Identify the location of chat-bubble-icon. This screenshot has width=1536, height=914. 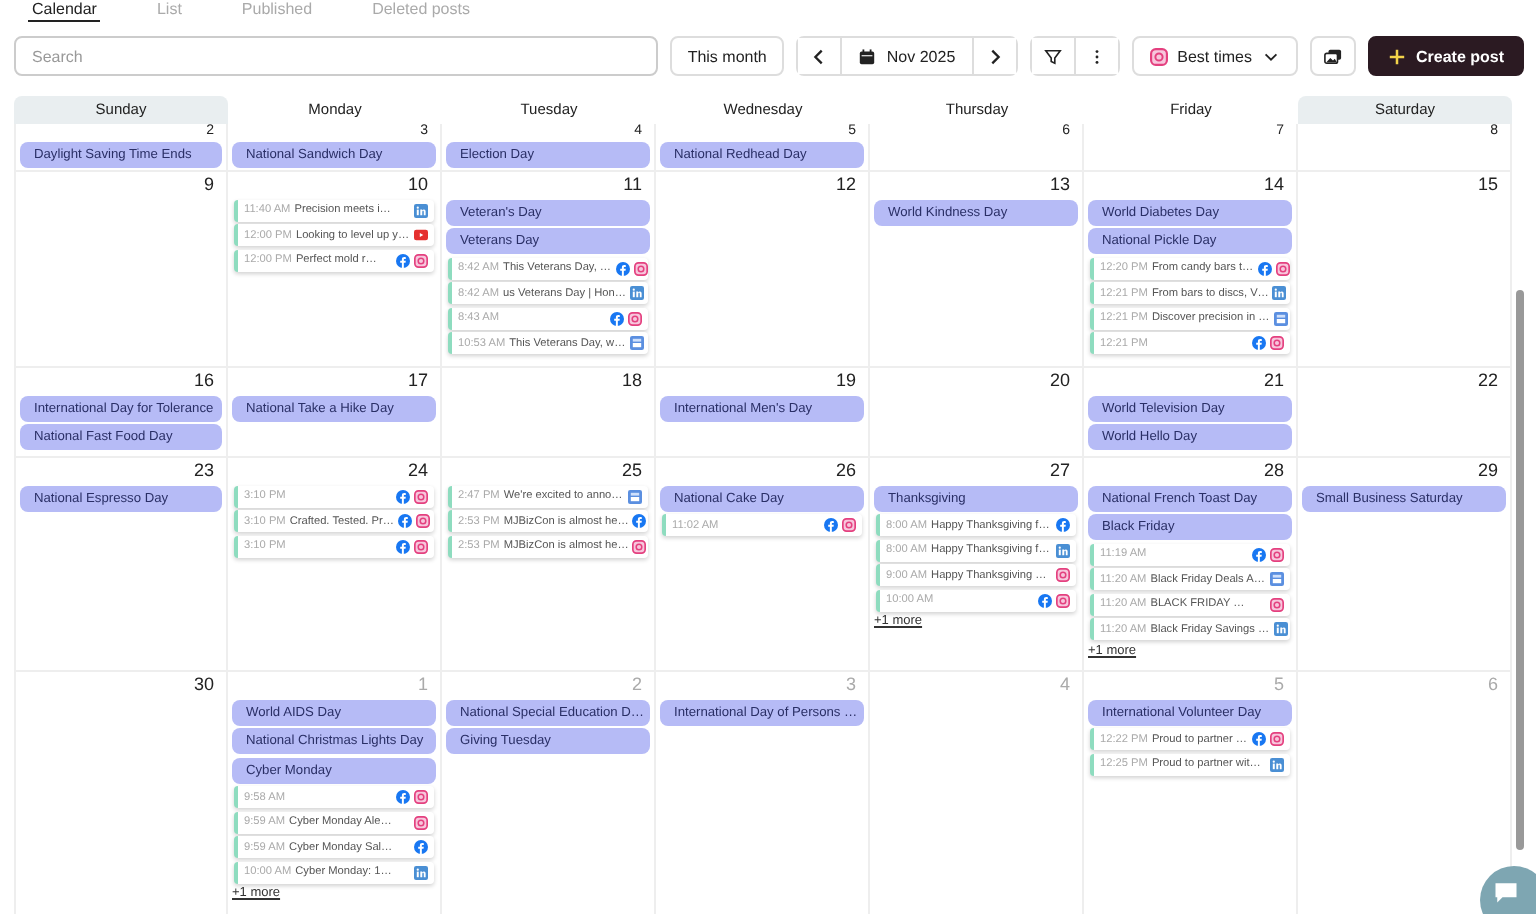
(1506, 892).